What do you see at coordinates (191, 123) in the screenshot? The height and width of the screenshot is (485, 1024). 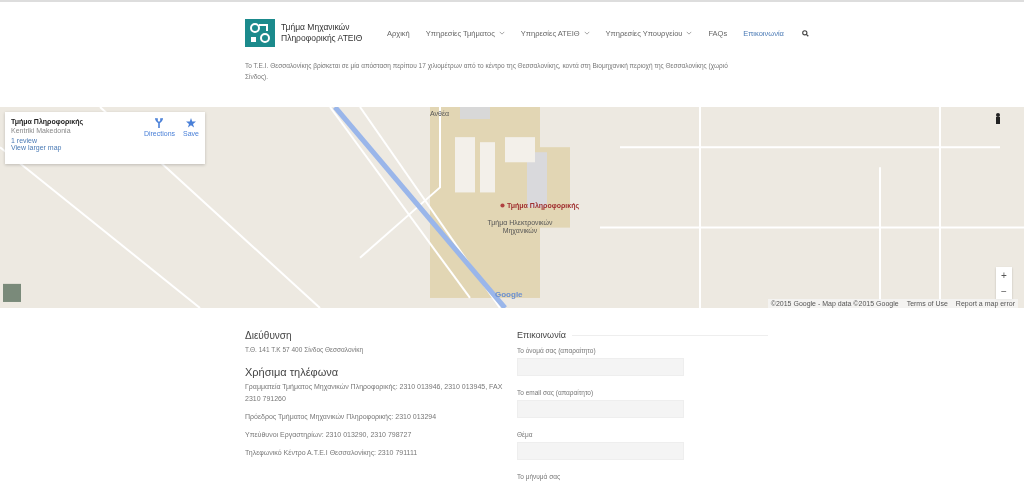 I see `star-icon` at bounding box center [191, 123].